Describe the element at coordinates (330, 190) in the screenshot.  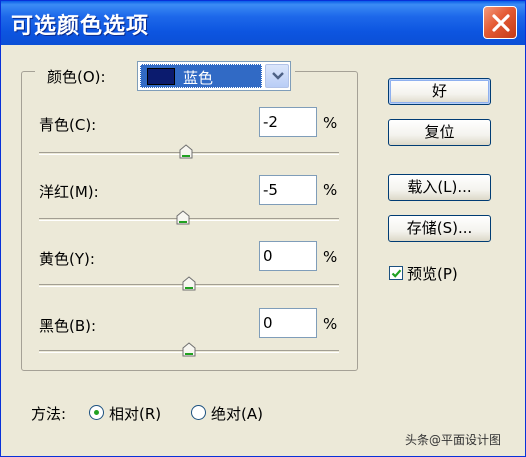
I see `magenta-percent-sign: %` at that location.